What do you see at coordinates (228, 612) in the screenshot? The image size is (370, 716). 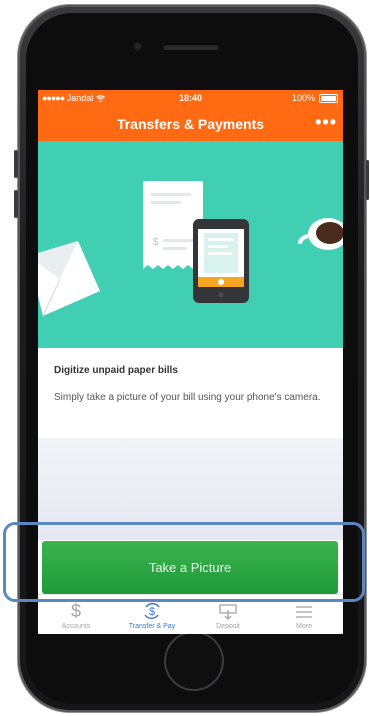 I see `deposit-icon` at bounding box center [228, 612].